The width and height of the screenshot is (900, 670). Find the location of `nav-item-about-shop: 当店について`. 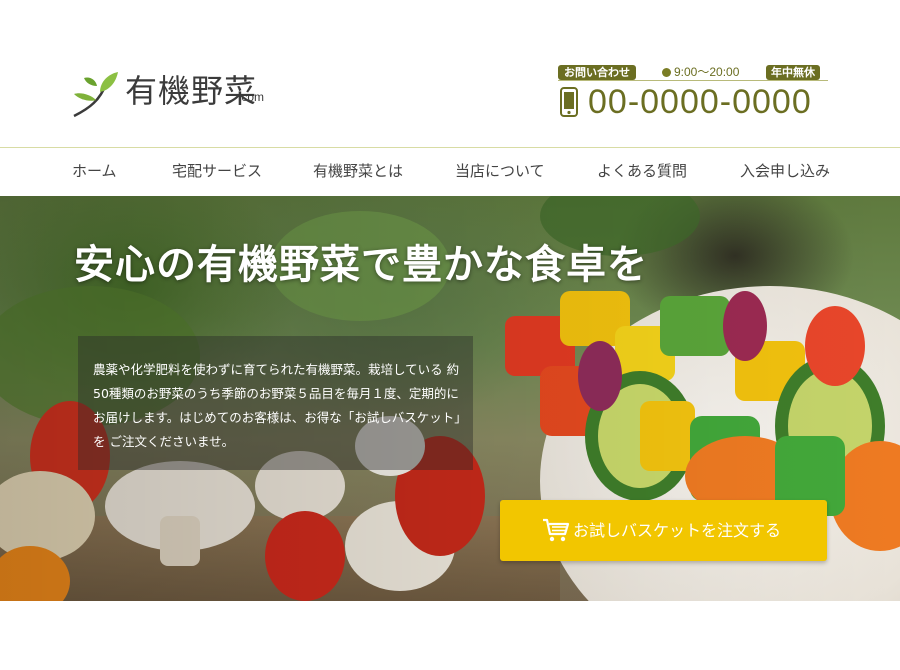

nav-item-about-shop: 当店について is located at coordinates (500, 172).